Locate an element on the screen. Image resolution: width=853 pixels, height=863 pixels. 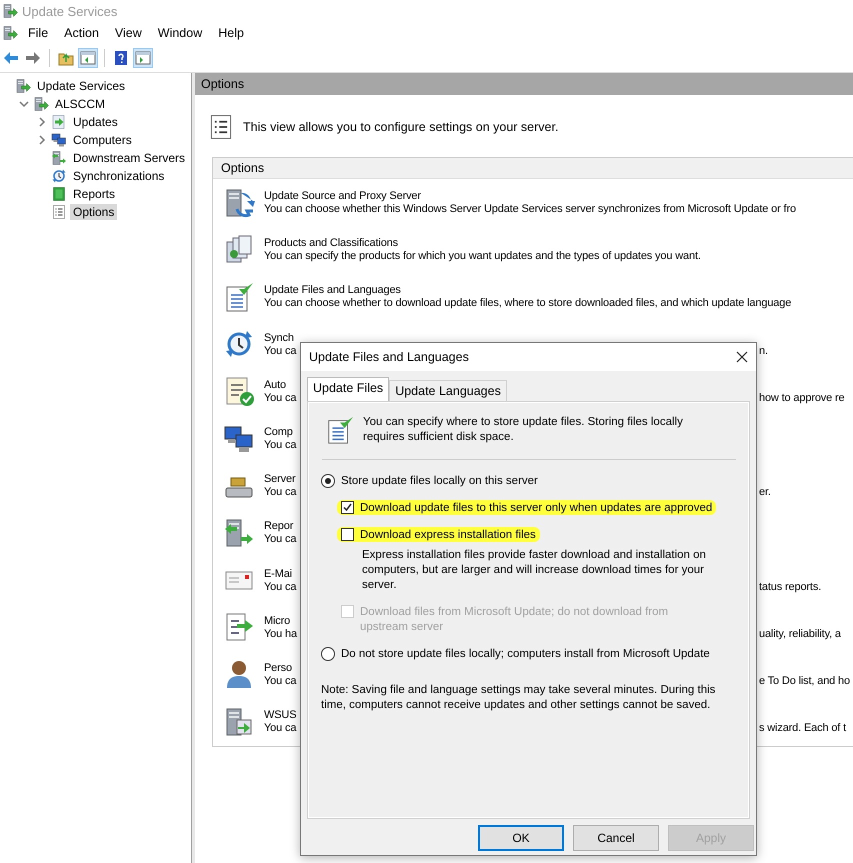
tree-item: Reports is located at coordinates (94, 194).